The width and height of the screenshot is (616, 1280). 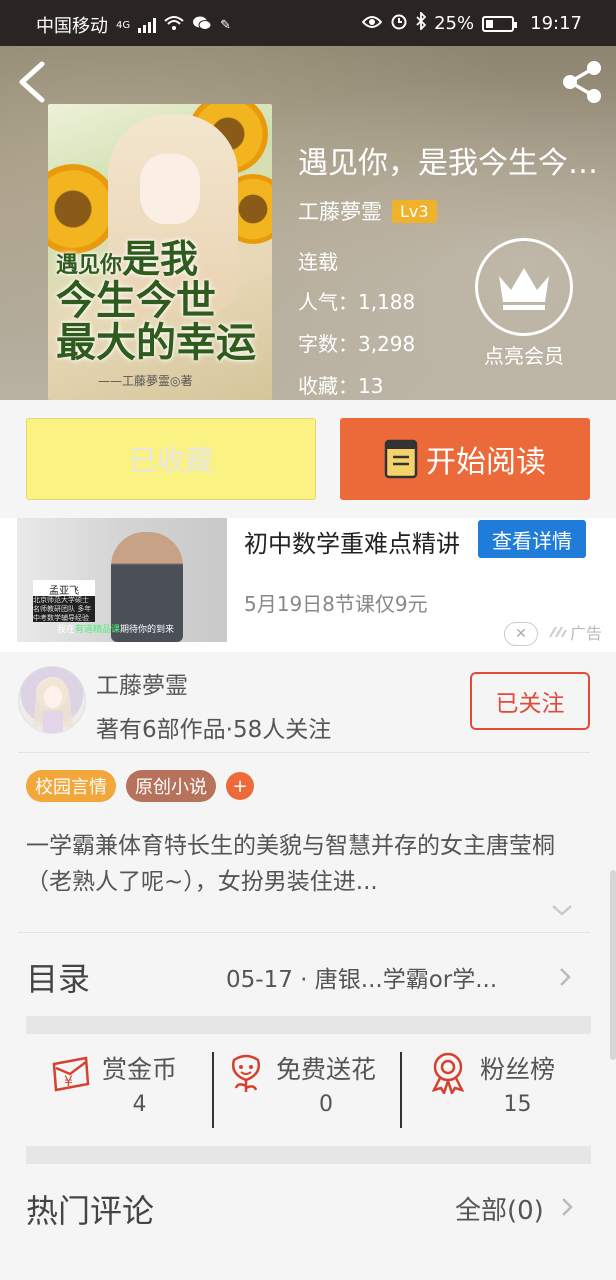 What do you see at coordinates (71, 786) in the screenshot?
I see `tag-campus-romance: 校园言情` at bounding box center [71, 786].